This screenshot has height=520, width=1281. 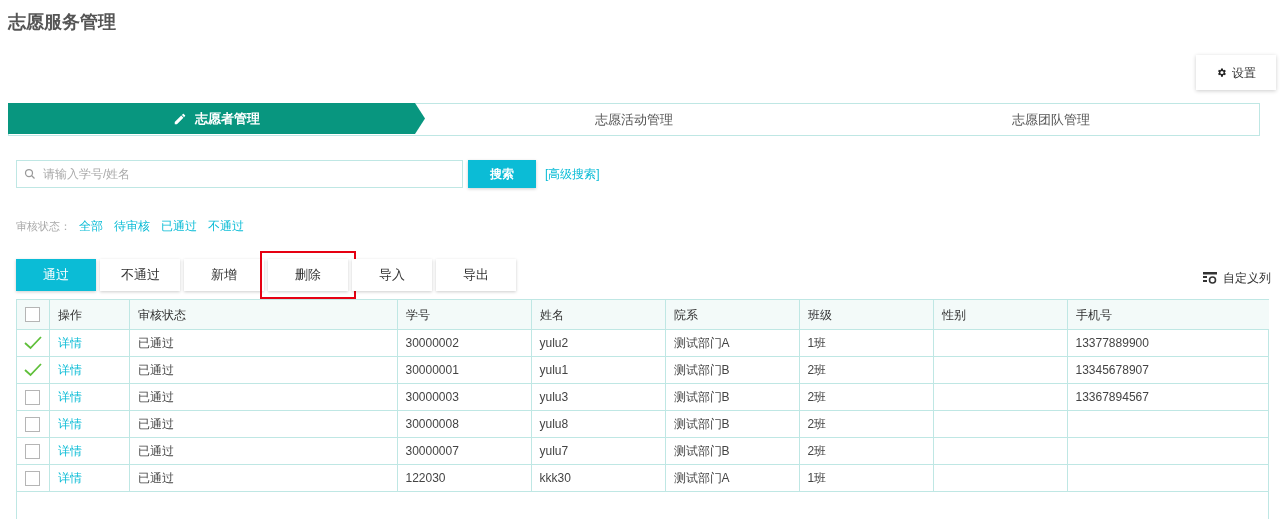 What do you see at coordinates (551, 314) in the screenshot?
I see `column-header: 姓名` at bounding box center [551, 314].